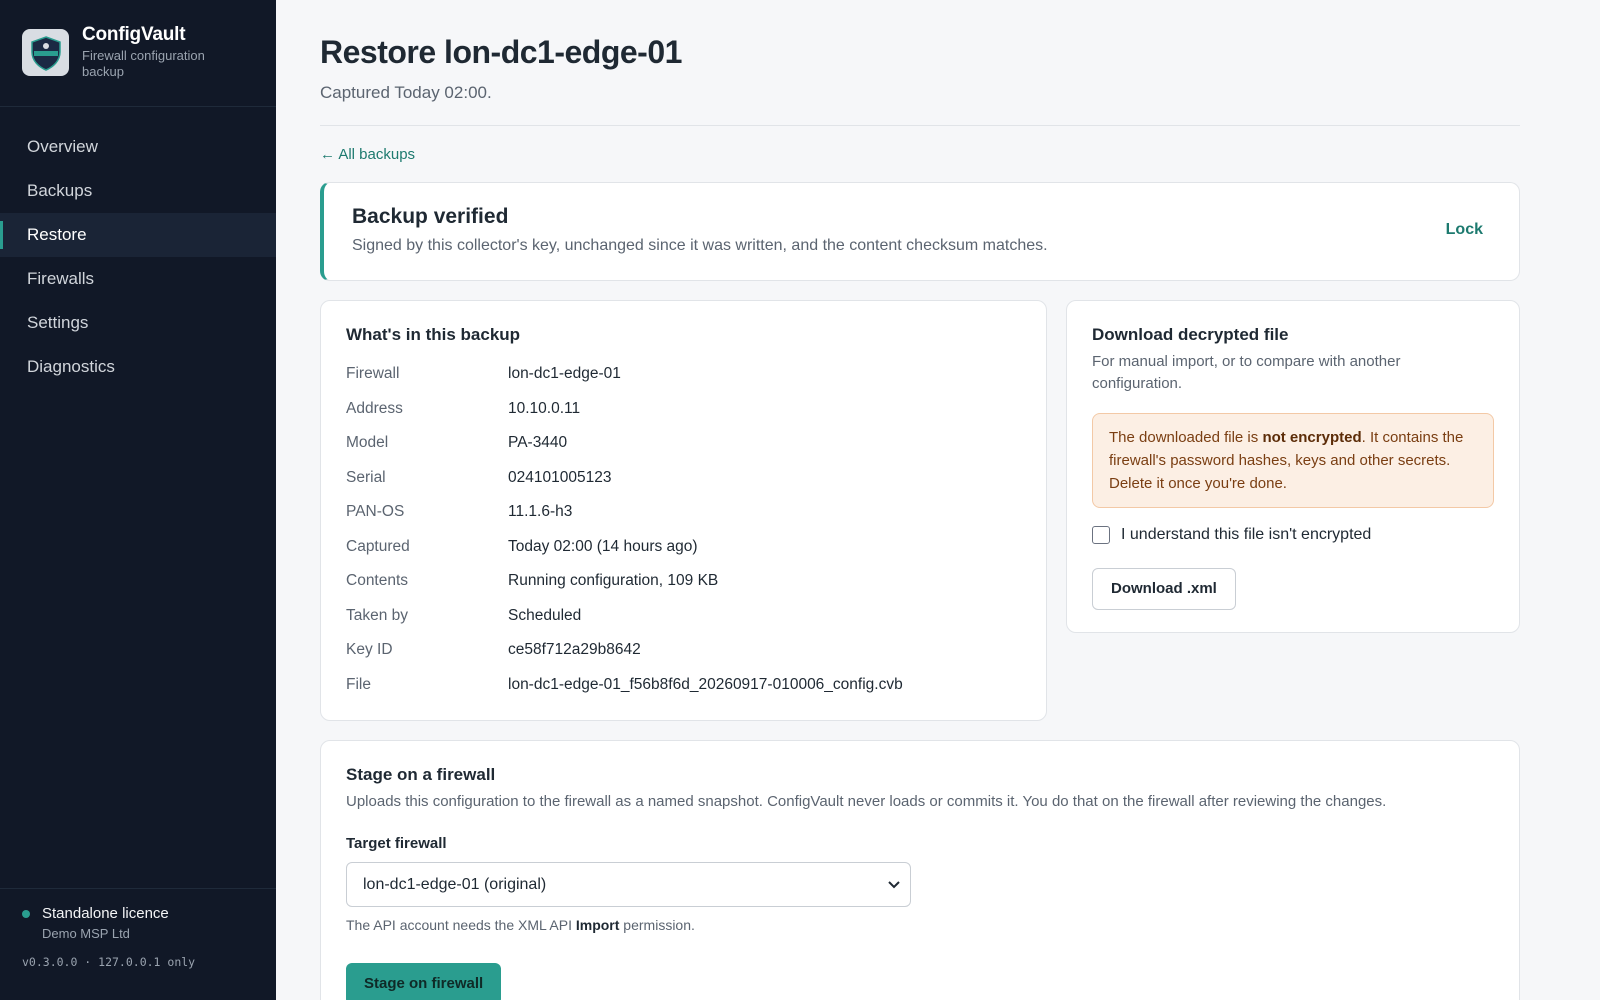 The image size is (1600, 1000). What do you see at coordinates (26, 913) in the screenshot?
I see `status-dot-icon` at bounding box center [26, 913].